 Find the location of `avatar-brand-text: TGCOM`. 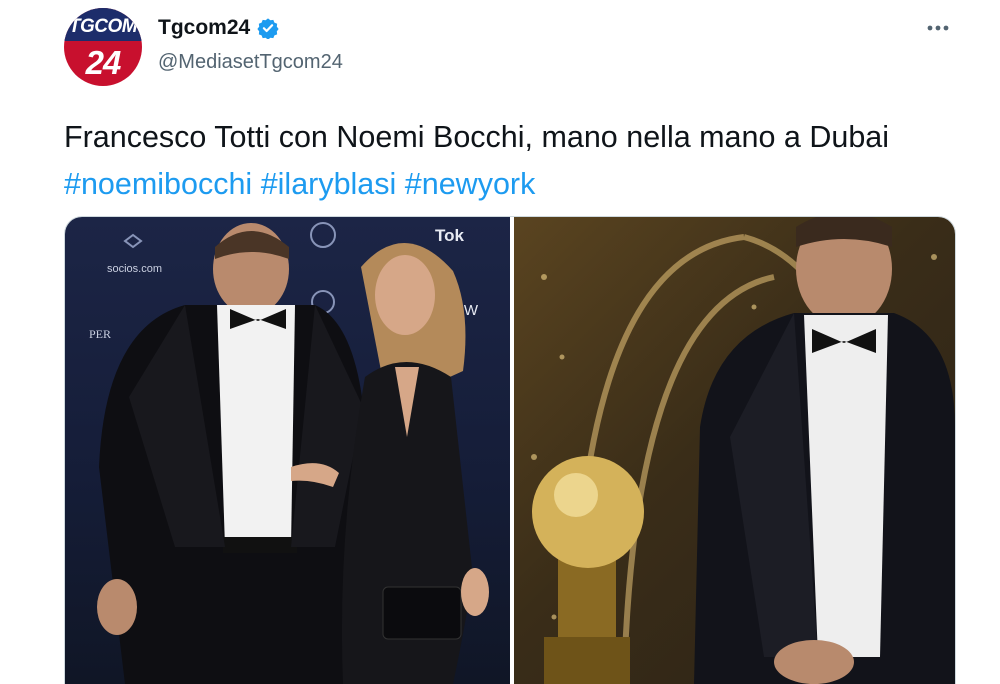

avatar-brand-text: TGCOM is located at coordinates (103, 26).